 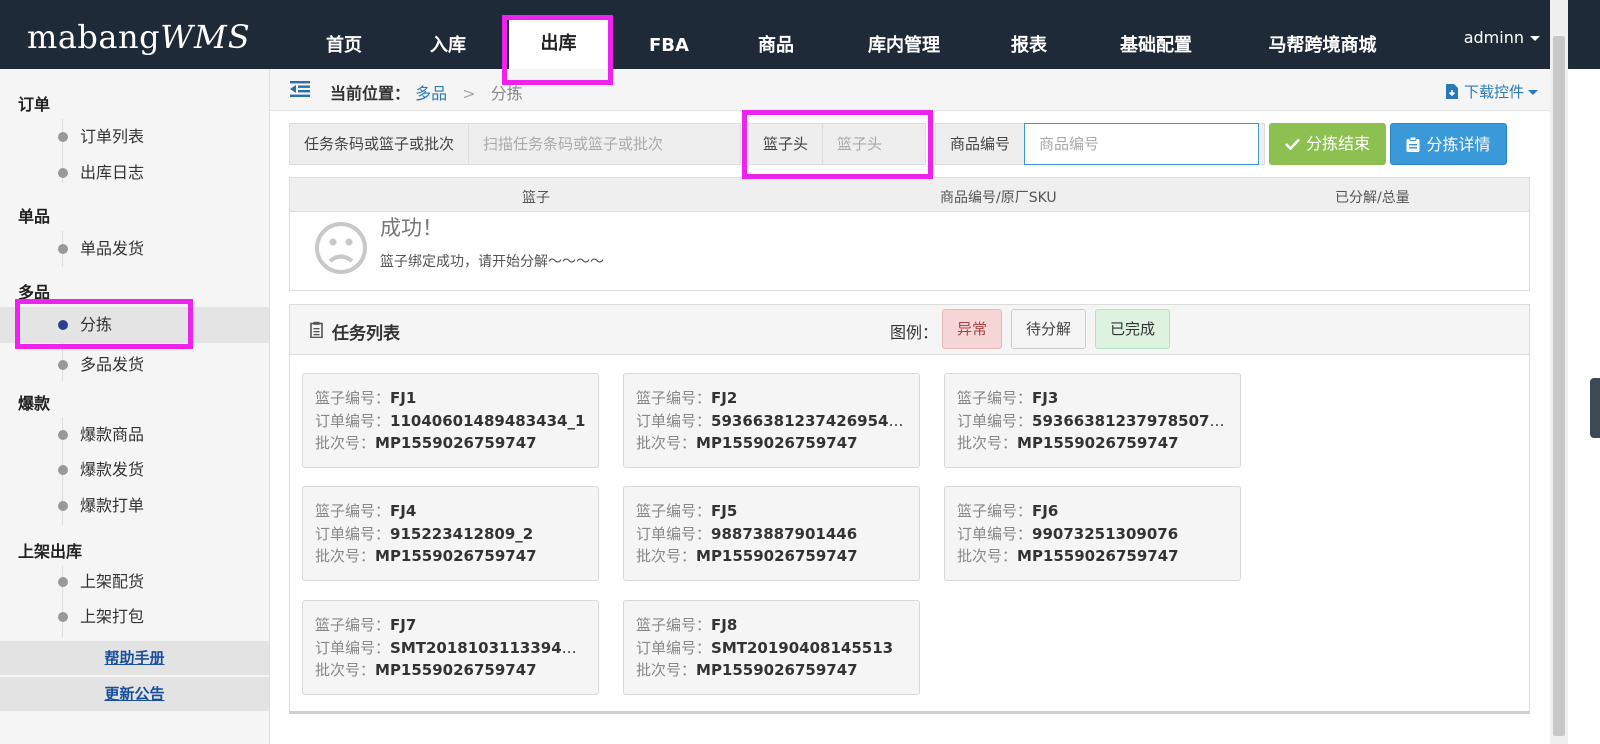 I want to click on sidebar-group-shelf: 上架出库, so click(x=50, y=551).